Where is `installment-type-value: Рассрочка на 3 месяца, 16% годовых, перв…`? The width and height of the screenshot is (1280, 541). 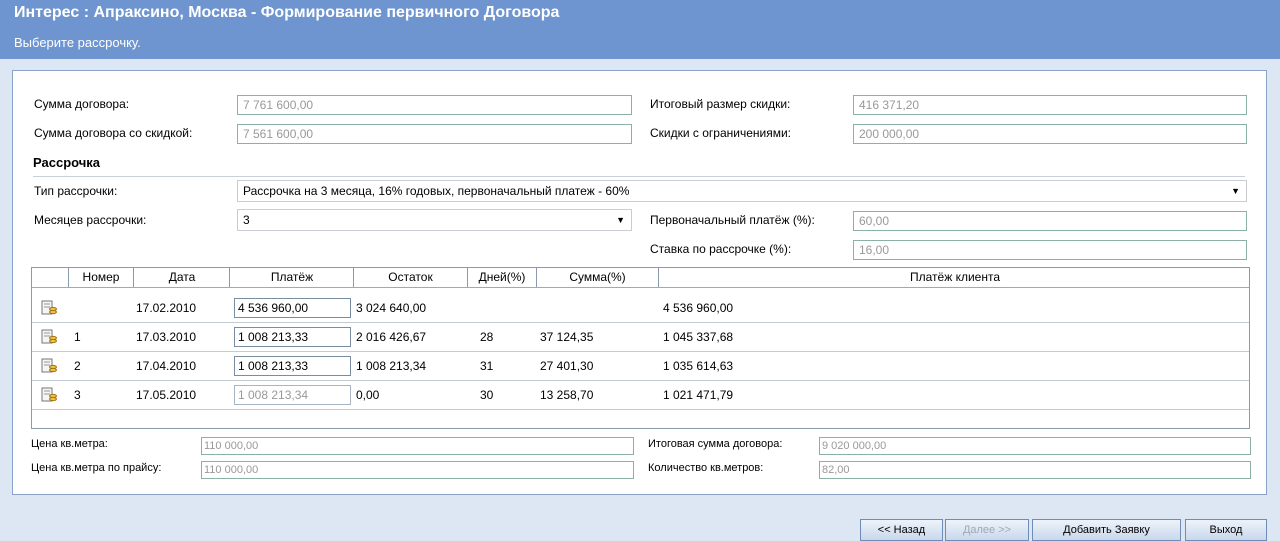
installment-type-value: Рассрочка на 3 месяца, 16% годовых, перв… is located at coordinates (436, 191).